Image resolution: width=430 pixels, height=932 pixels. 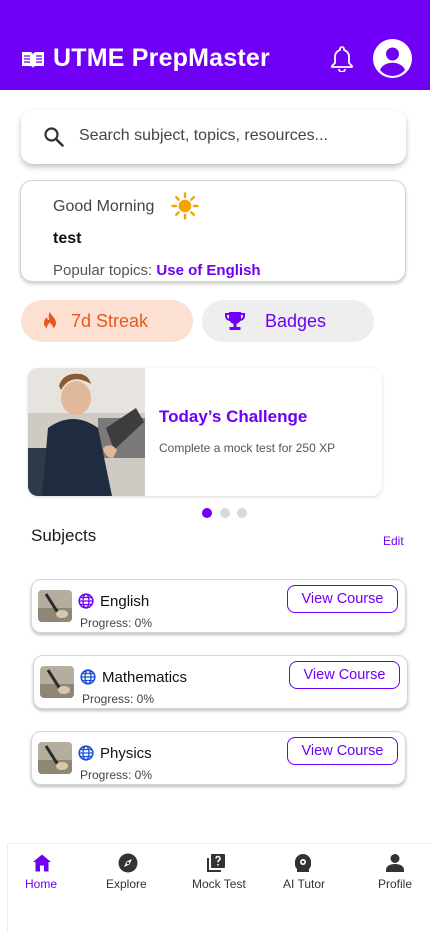 What do you see at coordinates (64, 535) in the screenshot?
I see `subjects-heading: Subjects` at bounding box center [64, 535].